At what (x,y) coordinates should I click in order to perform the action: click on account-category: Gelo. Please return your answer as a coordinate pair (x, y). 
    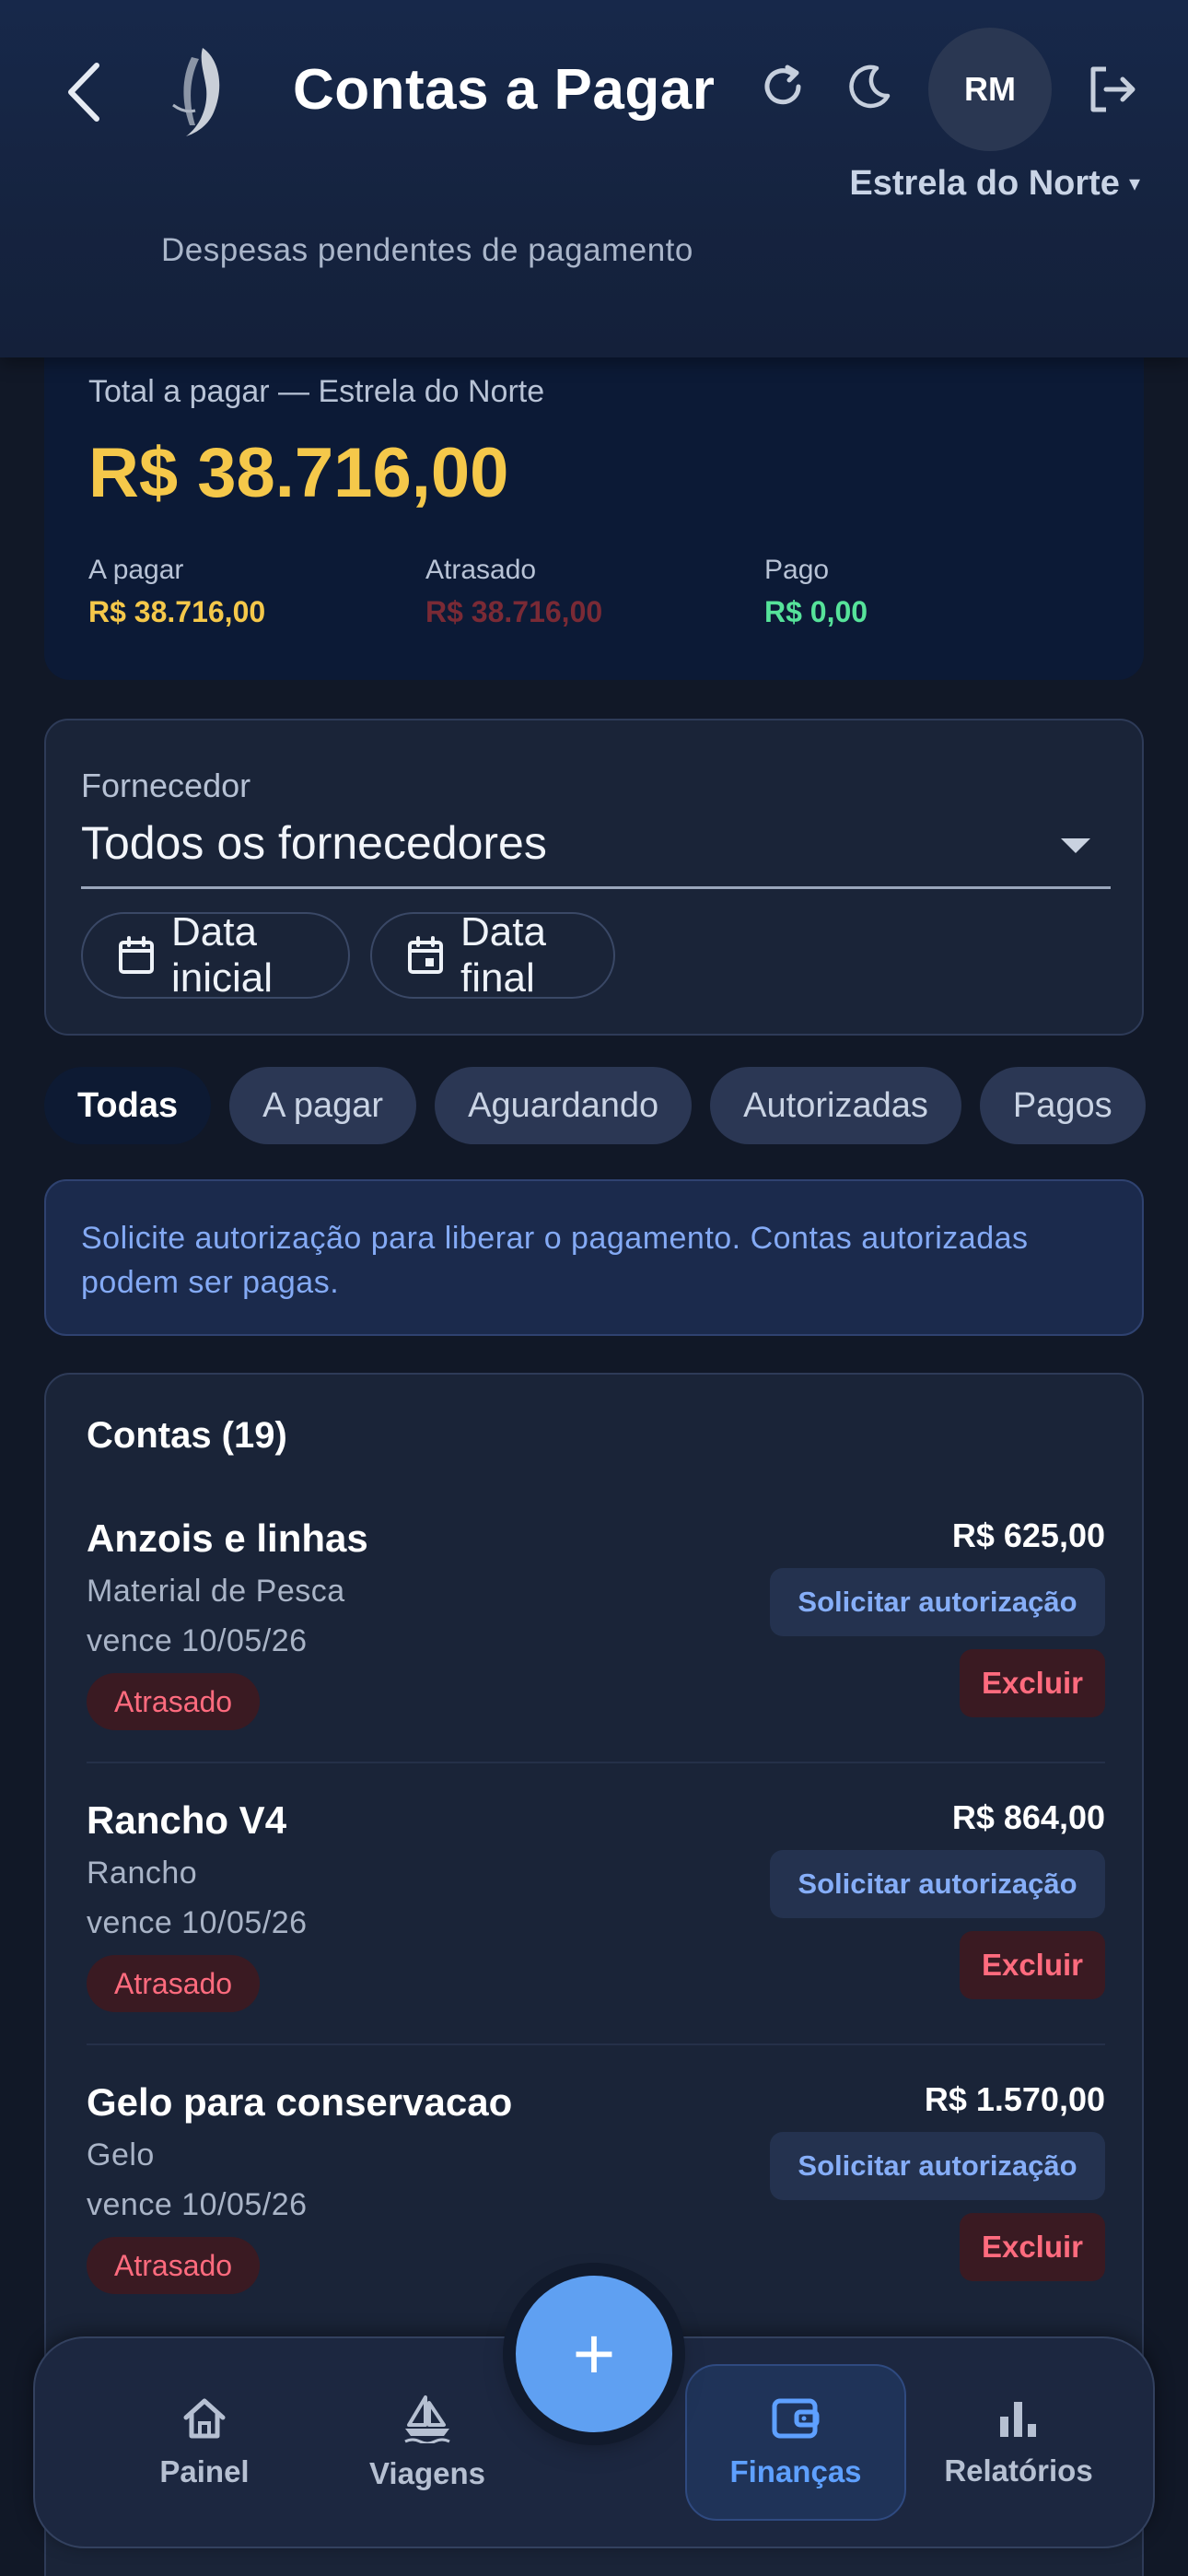
    Looking at the image, I should click on (121, 2154).